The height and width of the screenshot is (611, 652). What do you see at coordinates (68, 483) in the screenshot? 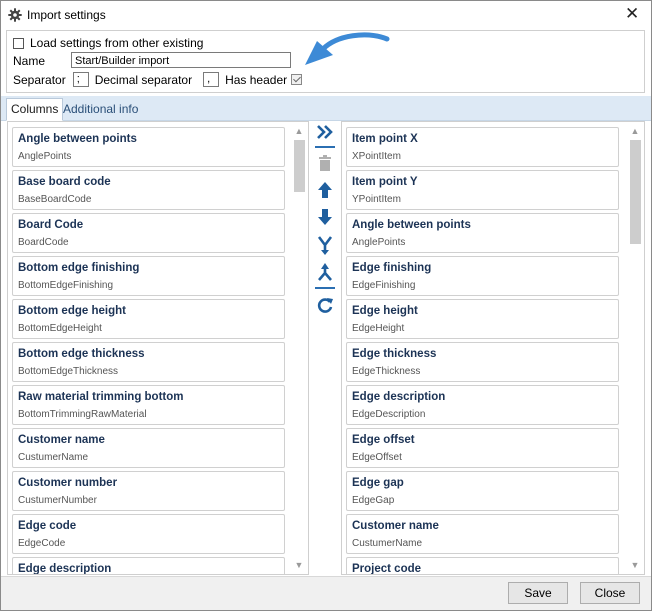
I see `column-item-label: Customer number` at bounding box center [68, 483].